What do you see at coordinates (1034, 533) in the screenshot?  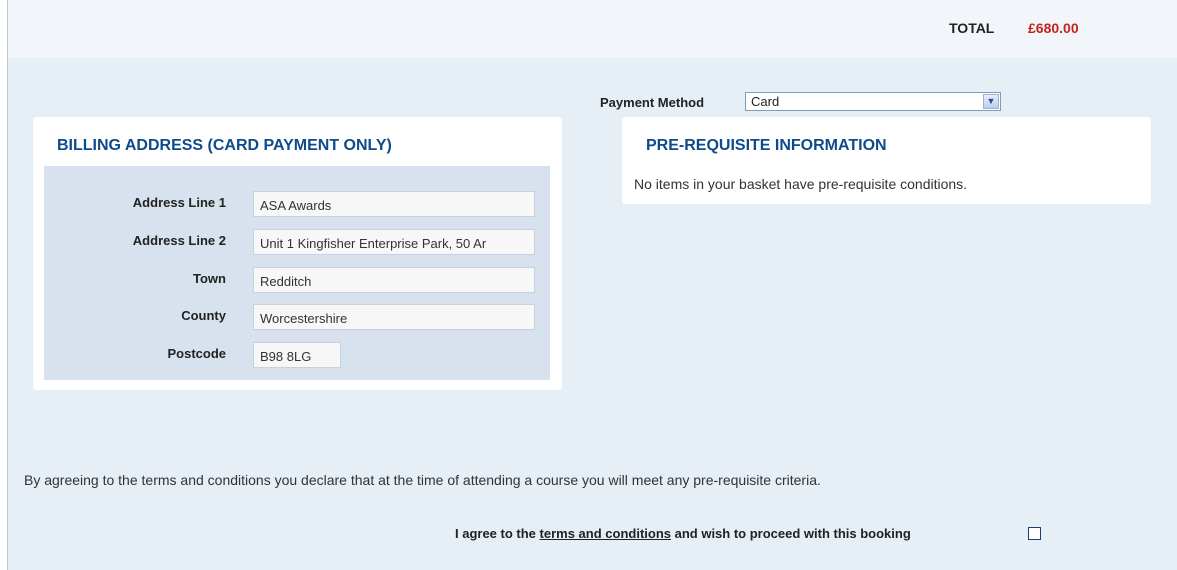 I see `agree-checkbox` at bounding box center [1034, 533].